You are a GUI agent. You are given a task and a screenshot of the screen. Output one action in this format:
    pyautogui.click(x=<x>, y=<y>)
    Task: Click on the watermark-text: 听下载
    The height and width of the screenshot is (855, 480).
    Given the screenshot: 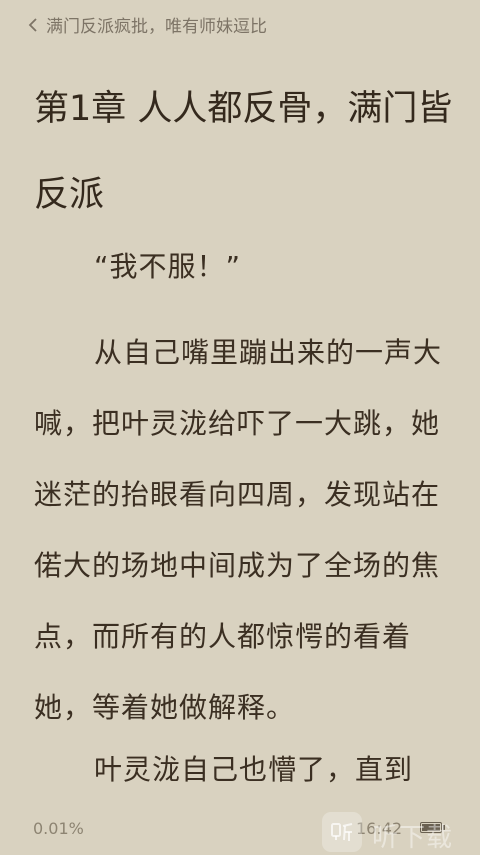 What is the action you would take?
    pyautogui.click(x=413, y=838)
    